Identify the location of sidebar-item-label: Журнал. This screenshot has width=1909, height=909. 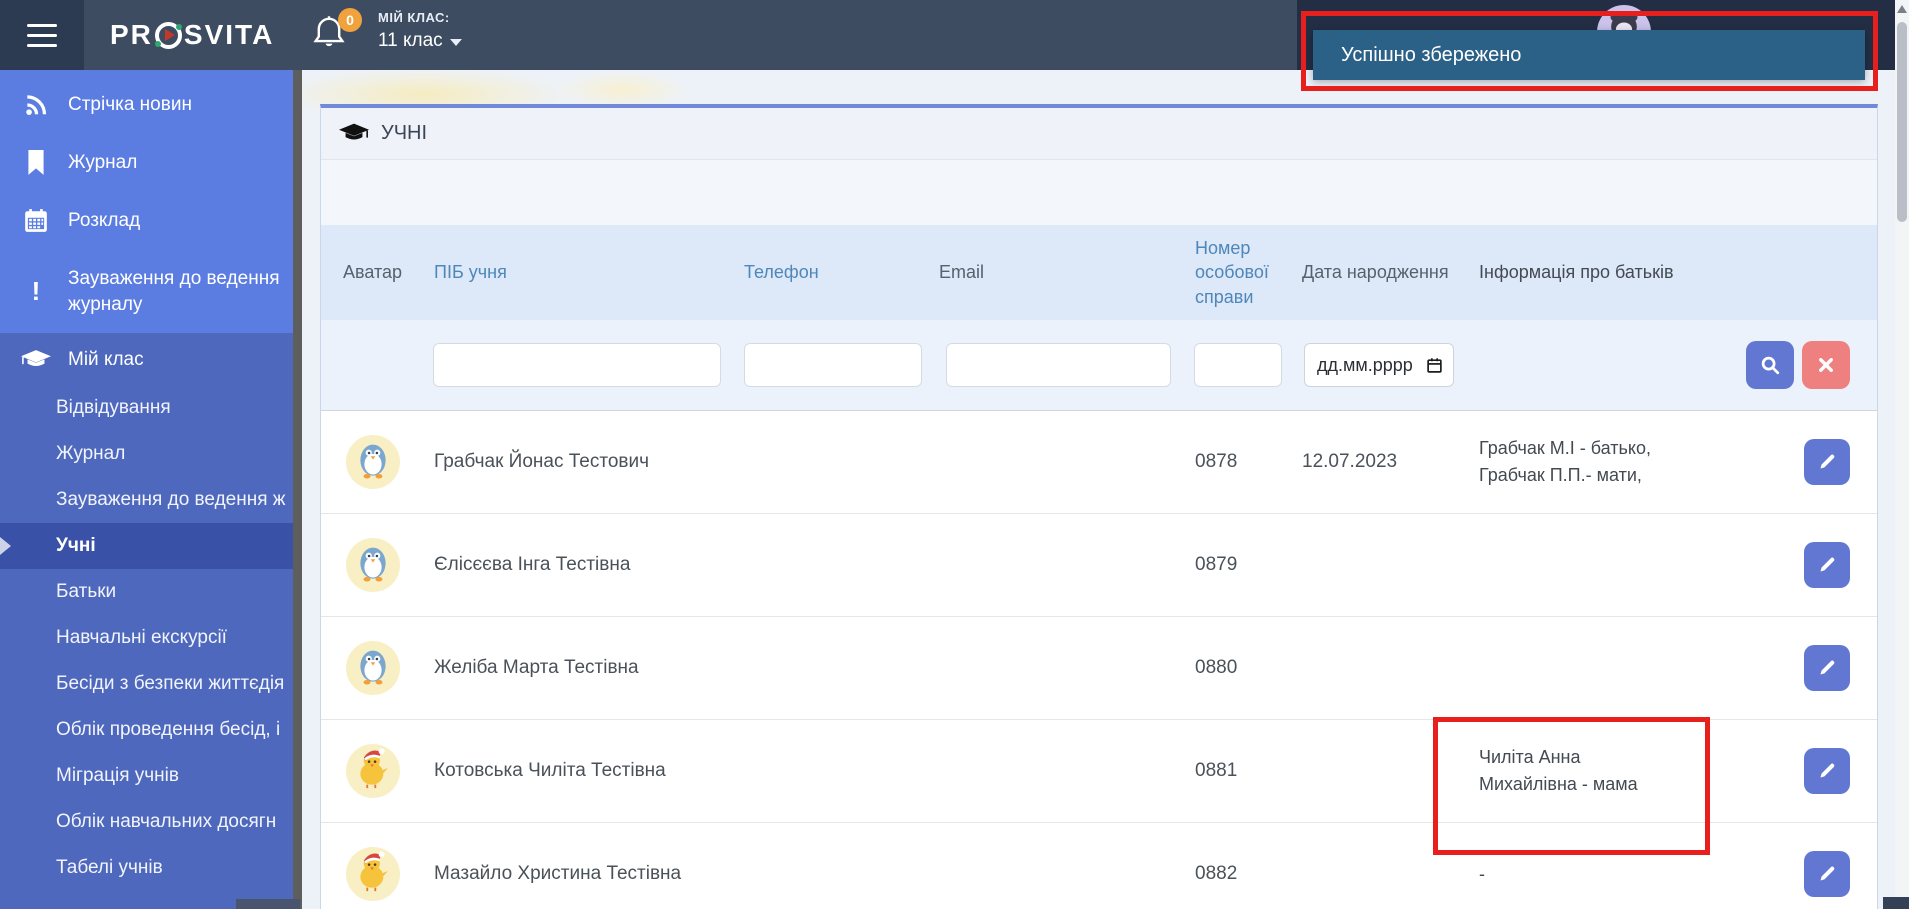
(103, 163).